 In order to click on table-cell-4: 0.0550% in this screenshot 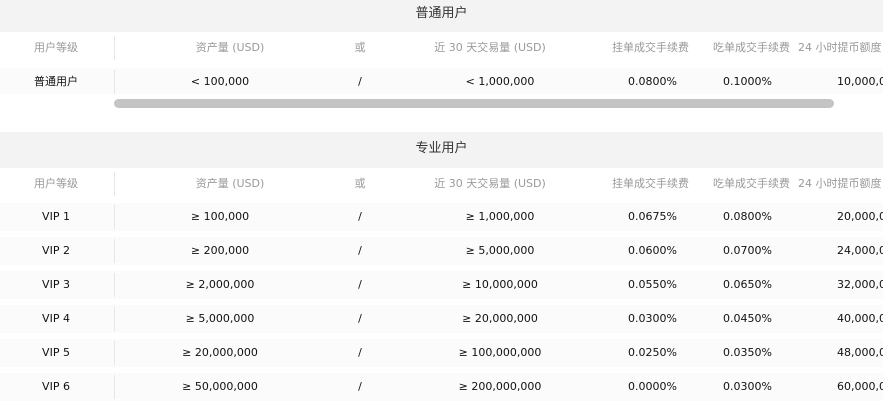, I will do `click(652, 284)`.